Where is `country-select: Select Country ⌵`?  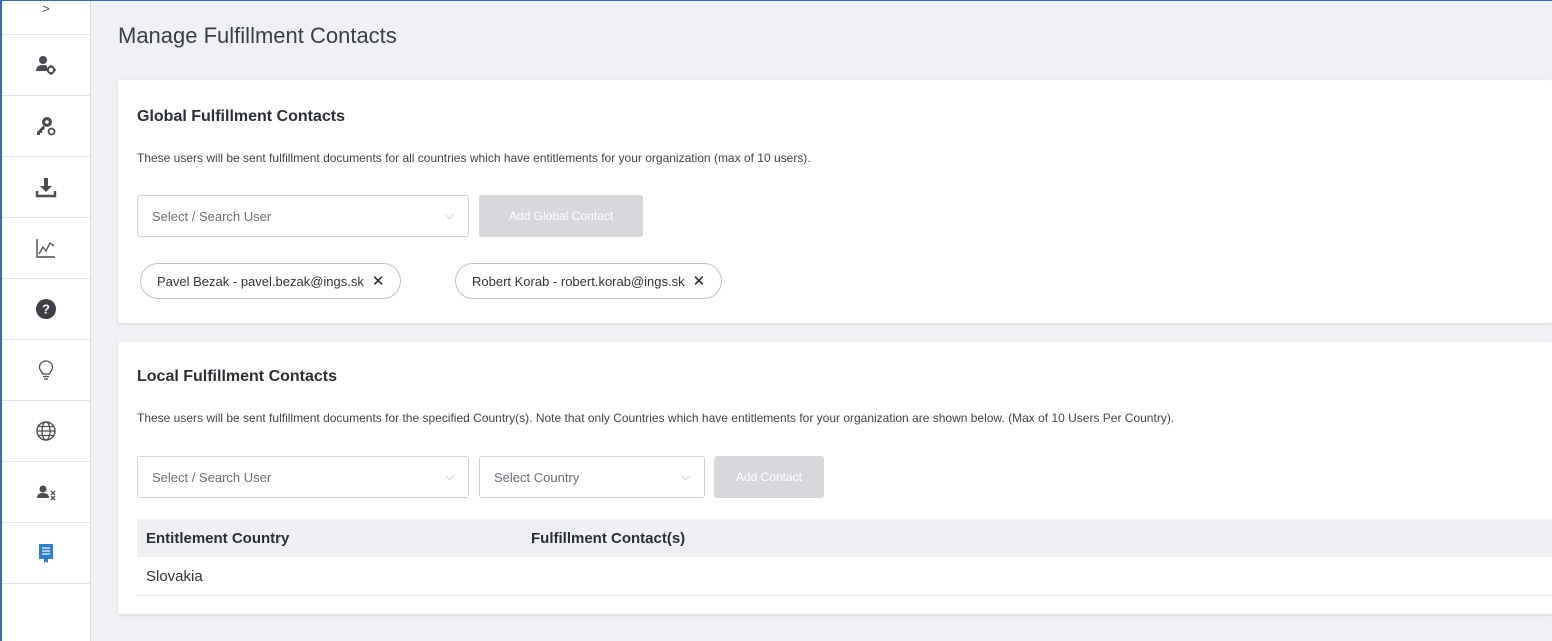
country-select: Select Country ⌵ is located at coordinates (592, 477).